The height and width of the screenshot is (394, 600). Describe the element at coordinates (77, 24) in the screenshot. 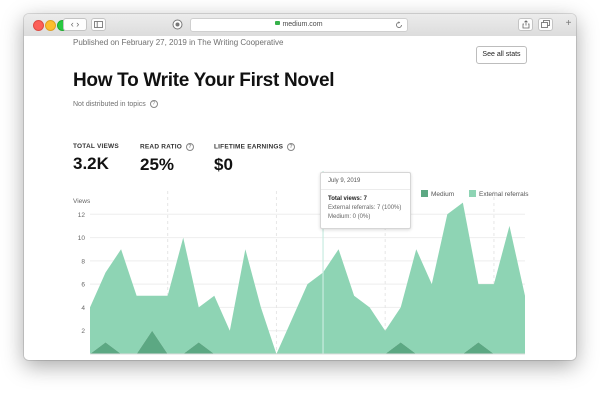

I see `forward-icon: ›` at that location.